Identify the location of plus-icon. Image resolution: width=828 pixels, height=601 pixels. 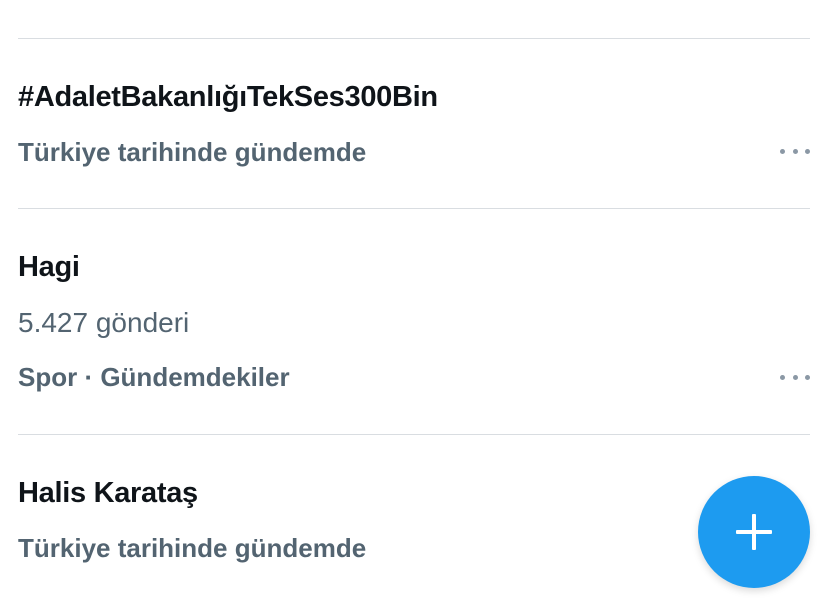
(754, 532).